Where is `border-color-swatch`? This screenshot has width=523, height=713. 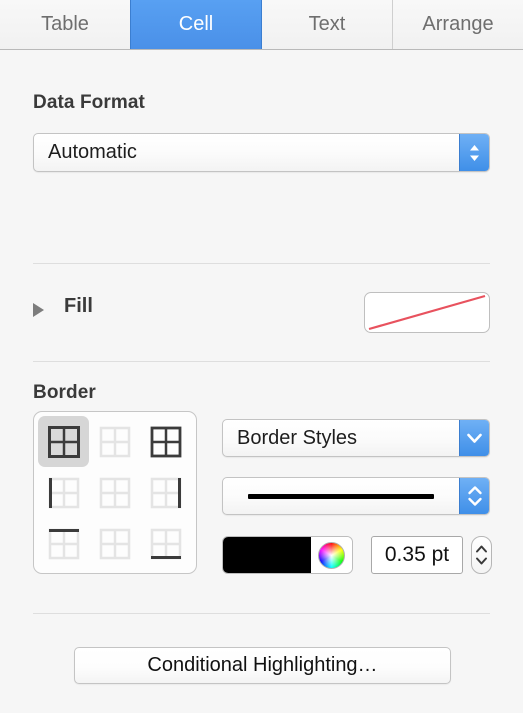 border-color-swatch is located at coordinates (267, 555).